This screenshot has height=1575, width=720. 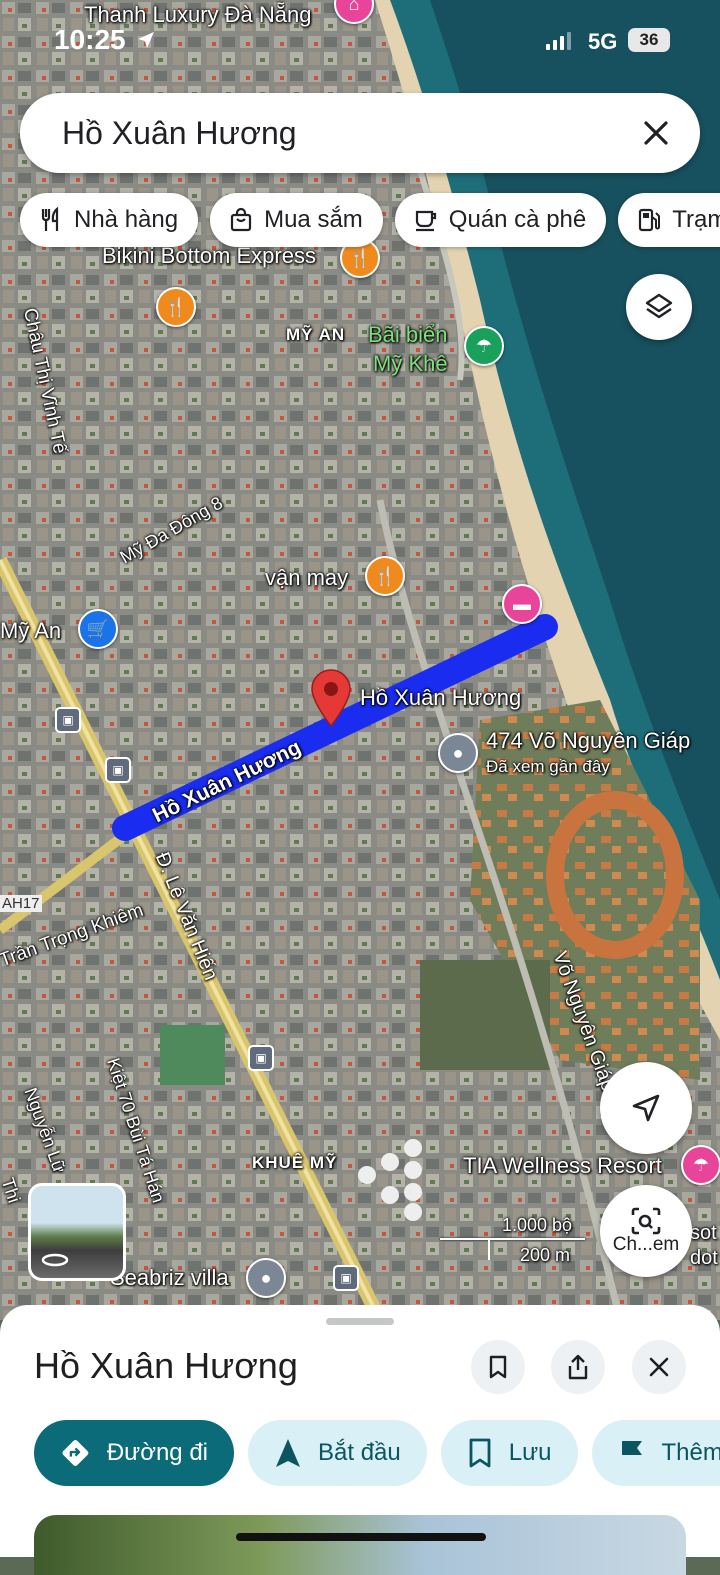 I want to click on chip-label: Nhà hàng, so click(x=126, y=220).